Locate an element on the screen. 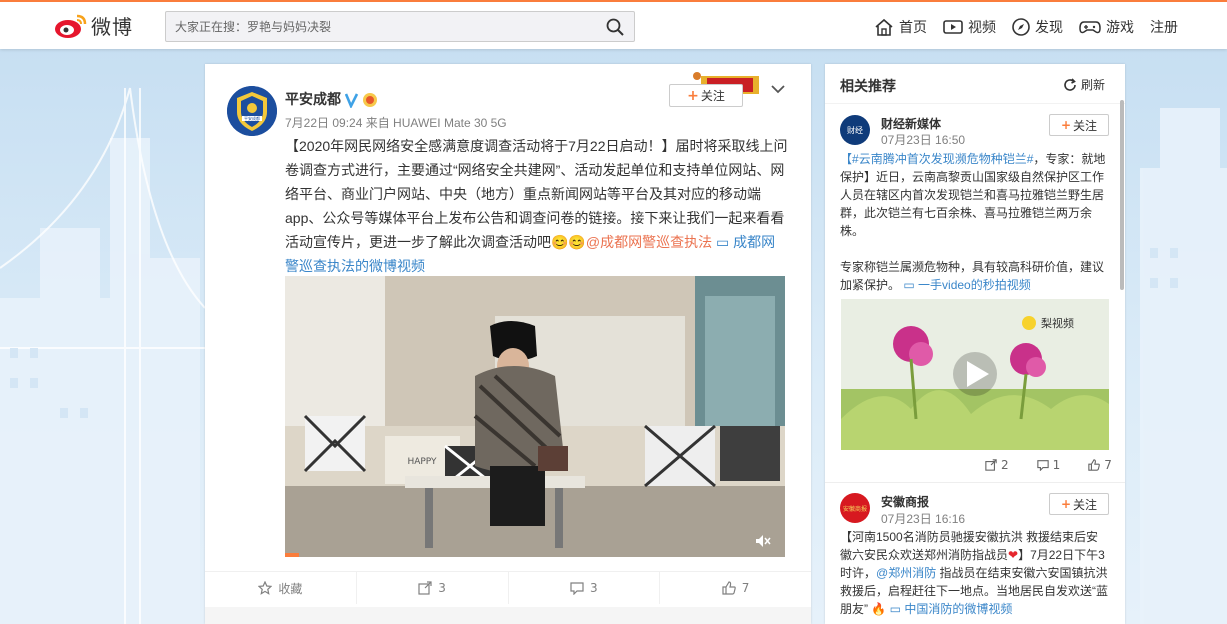 Image resolution: width=1227 pixels, height=624 pixels. card-video-link: ▭ 中国消防的微博视频 is located at coordinates (951, 609).